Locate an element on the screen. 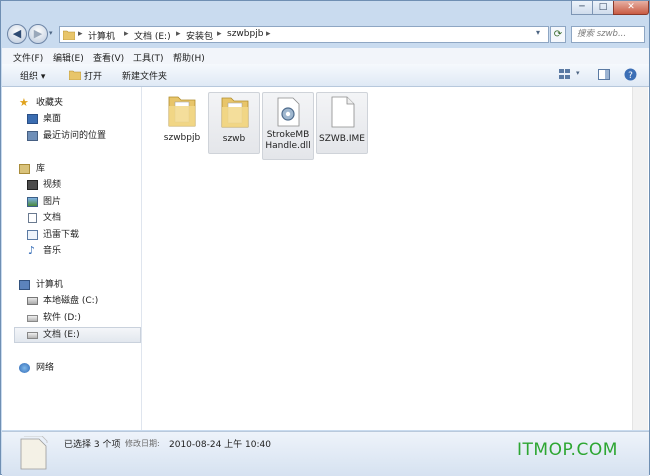  menu-help: 帮助(H) is located at coordinates (189, 57).